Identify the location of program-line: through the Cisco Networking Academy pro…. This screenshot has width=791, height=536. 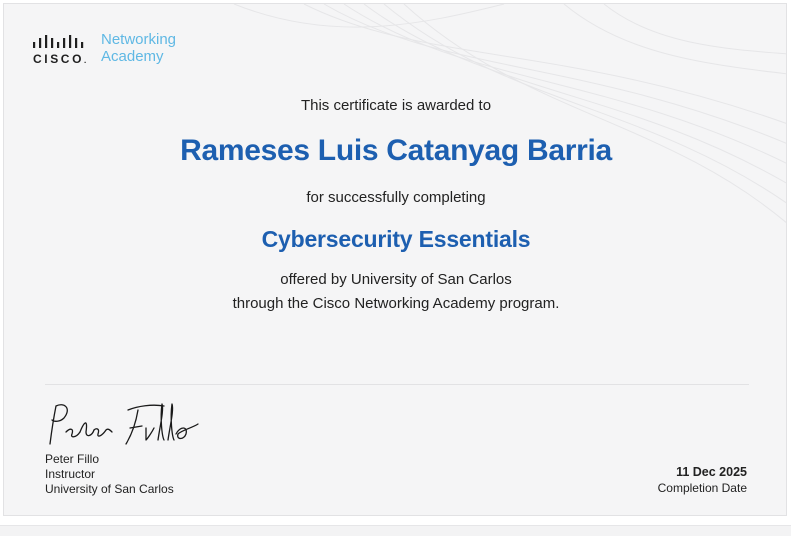
(396, 303).